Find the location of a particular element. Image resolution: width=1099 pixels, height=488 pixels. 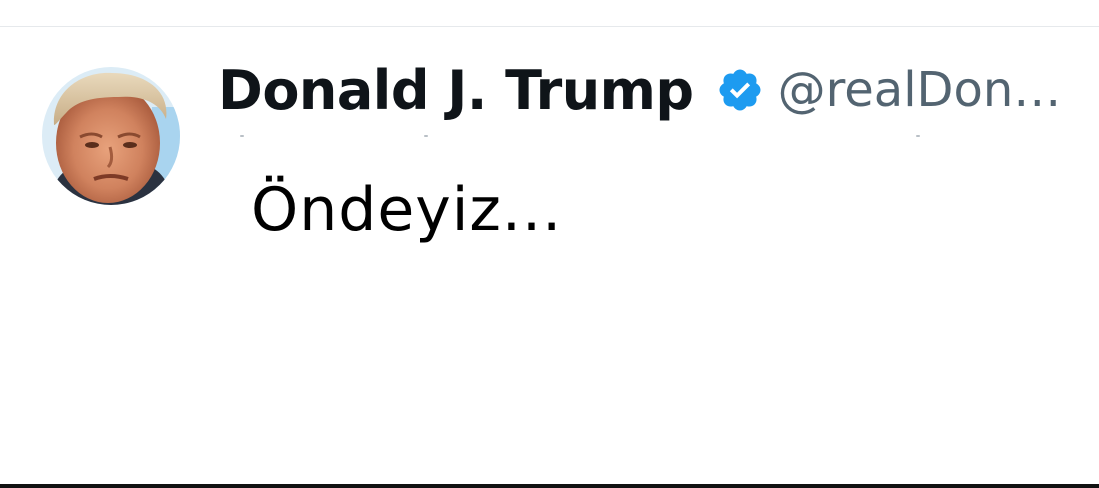

bottom-border is located at coordinates (549, 486).